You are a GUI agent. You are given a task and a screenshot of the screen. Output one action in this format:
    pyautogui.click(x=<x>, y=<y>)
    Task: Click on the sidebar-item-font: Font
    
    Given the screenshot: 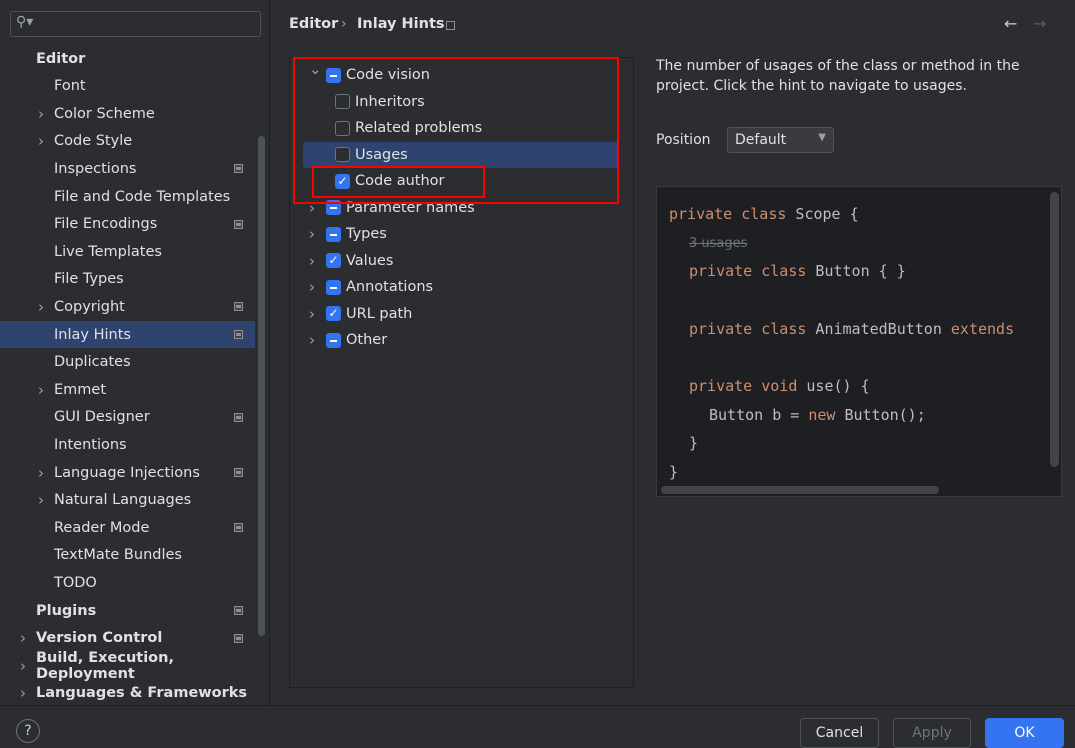 What is the action you would take?
    pyautogui.click(x=127, y=86)
    